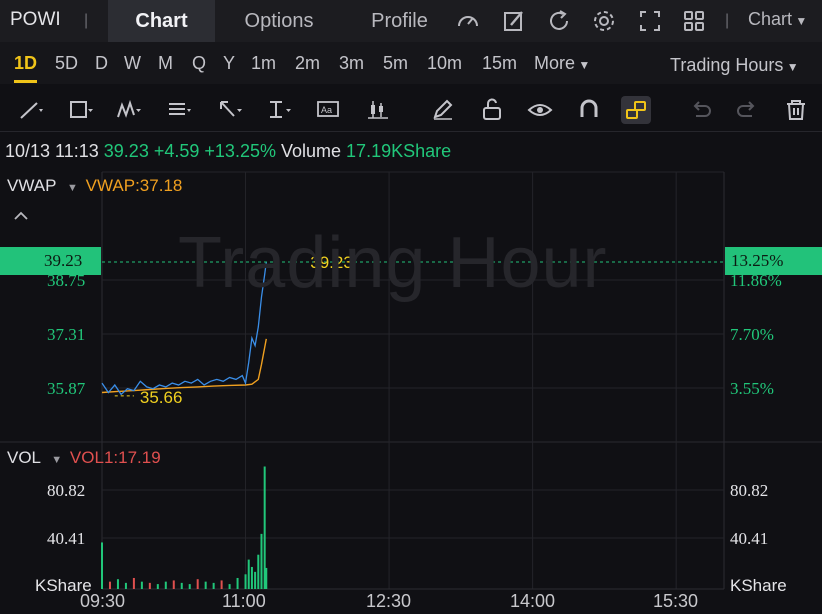 The width and height of the screenshot is (822, 614). I want to click on time-tick-1400: 14:00, so click(533, 601).